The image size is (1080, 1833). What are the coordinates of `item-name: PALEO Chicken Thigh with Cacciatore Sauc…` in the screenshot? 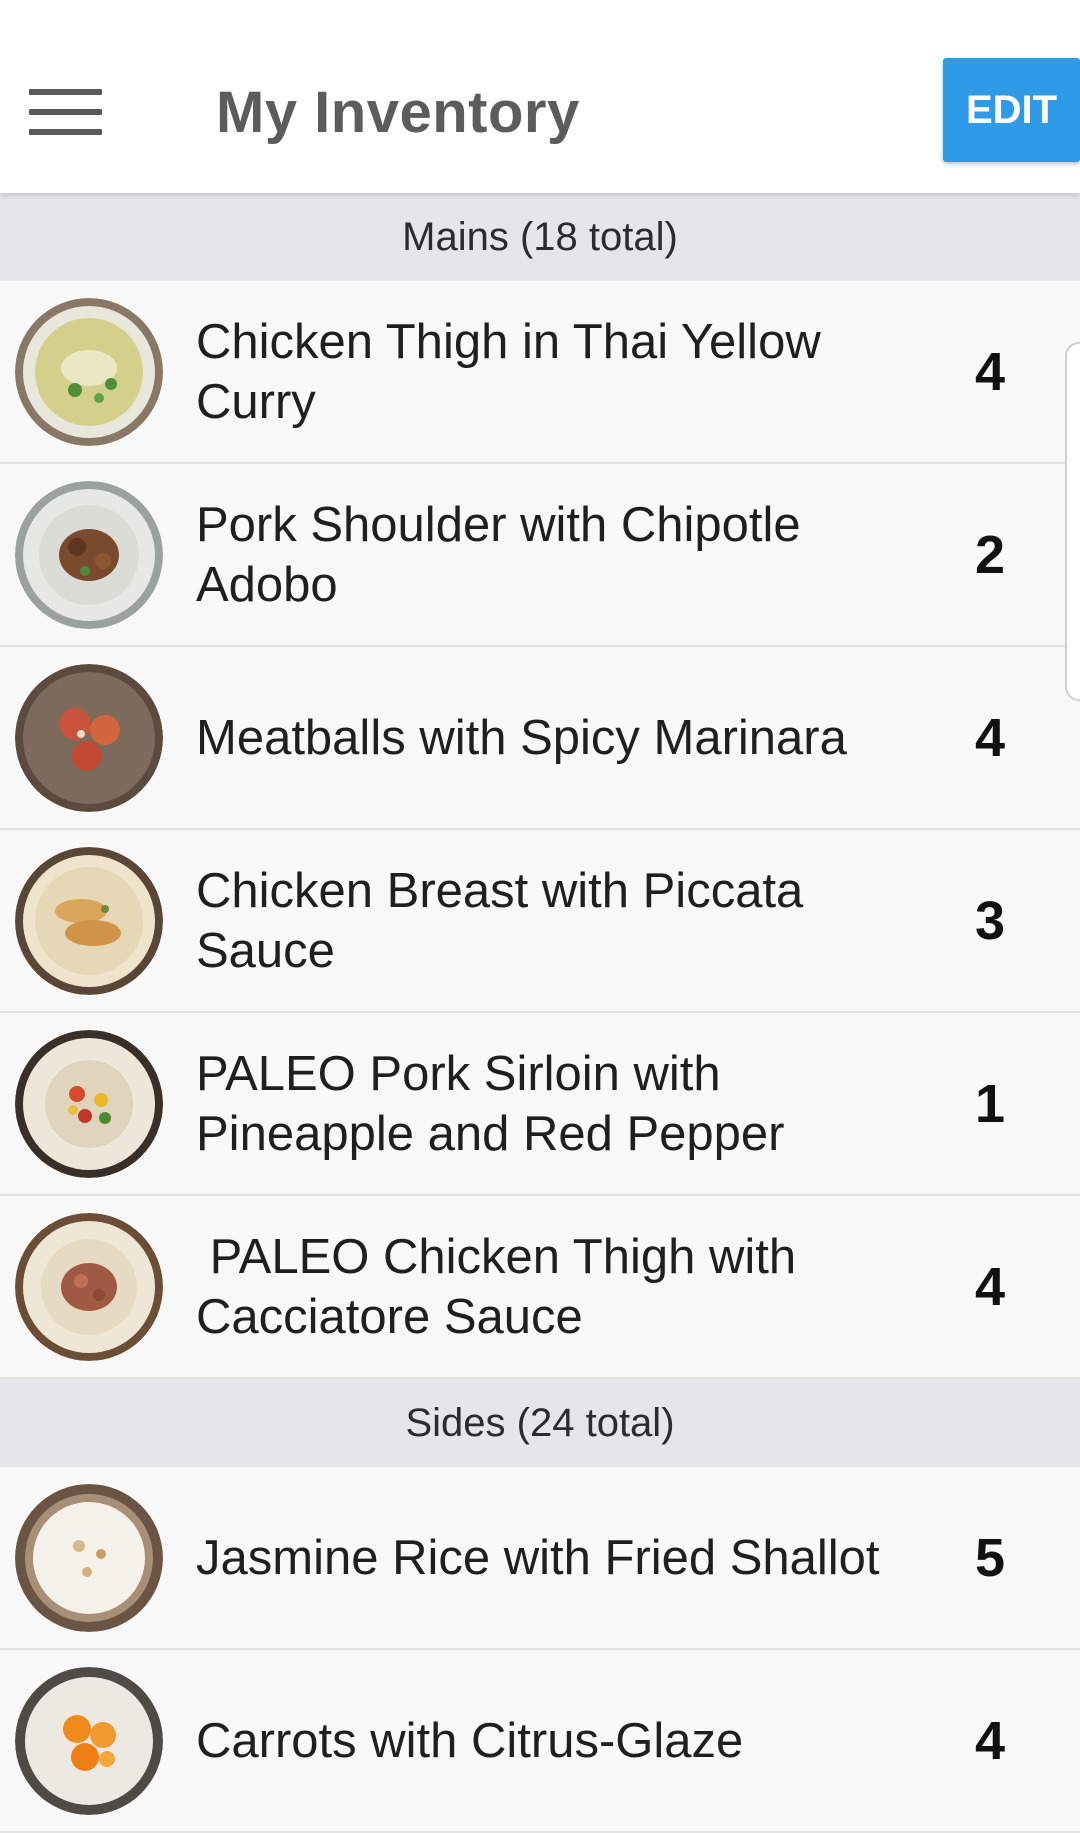 It's located at (496, 1286).